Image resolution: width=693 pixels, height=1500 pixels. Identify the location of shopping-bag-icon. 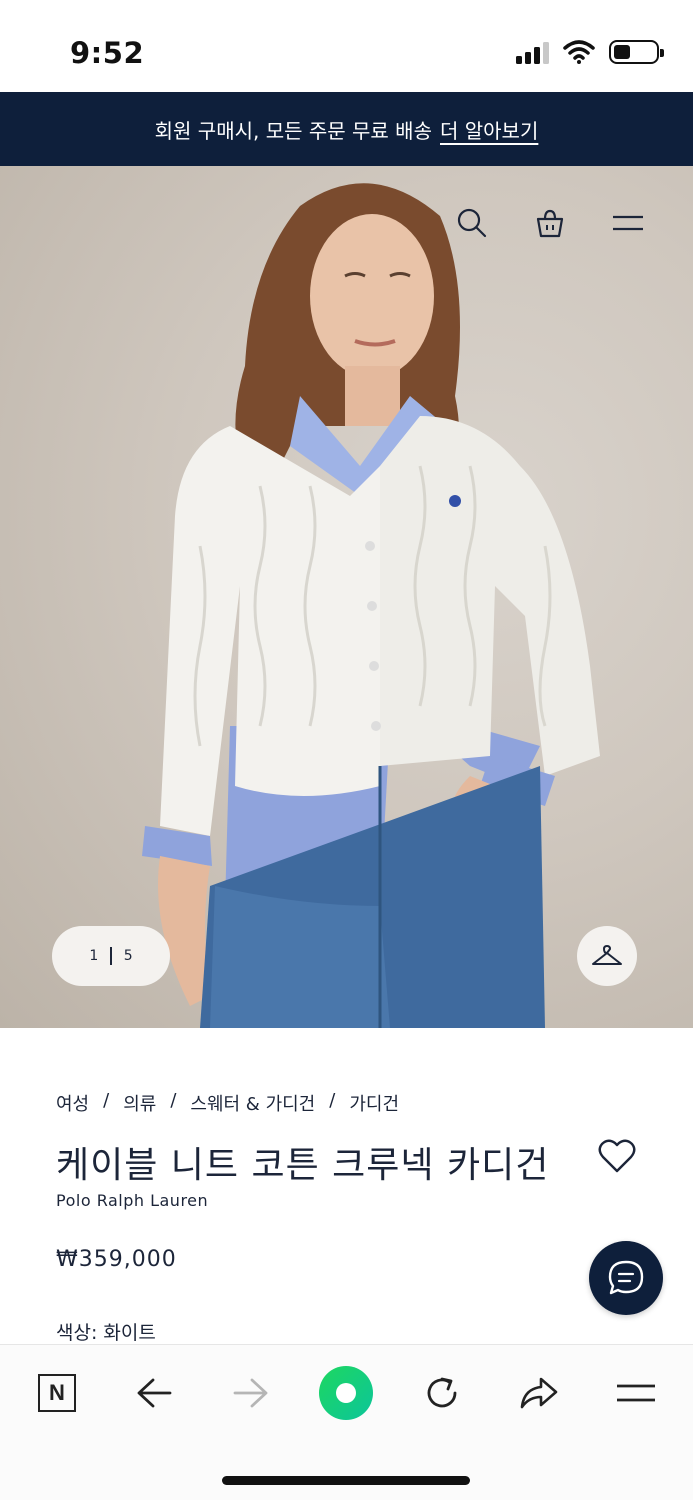
(550, 223).